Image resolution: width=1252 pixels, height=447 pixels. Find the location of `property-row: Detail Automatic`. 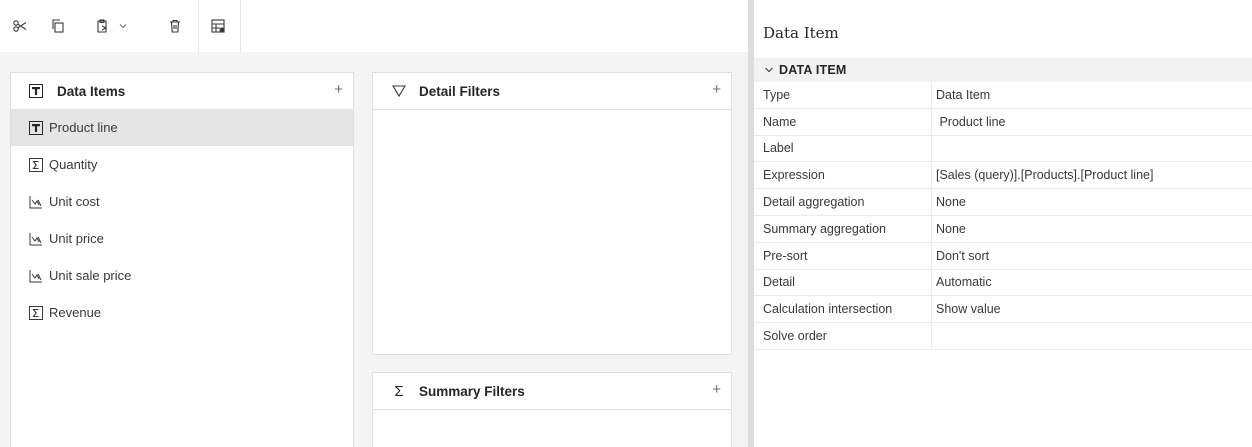

property-row: Detail Automatic is located at coordinates (1003, 283).